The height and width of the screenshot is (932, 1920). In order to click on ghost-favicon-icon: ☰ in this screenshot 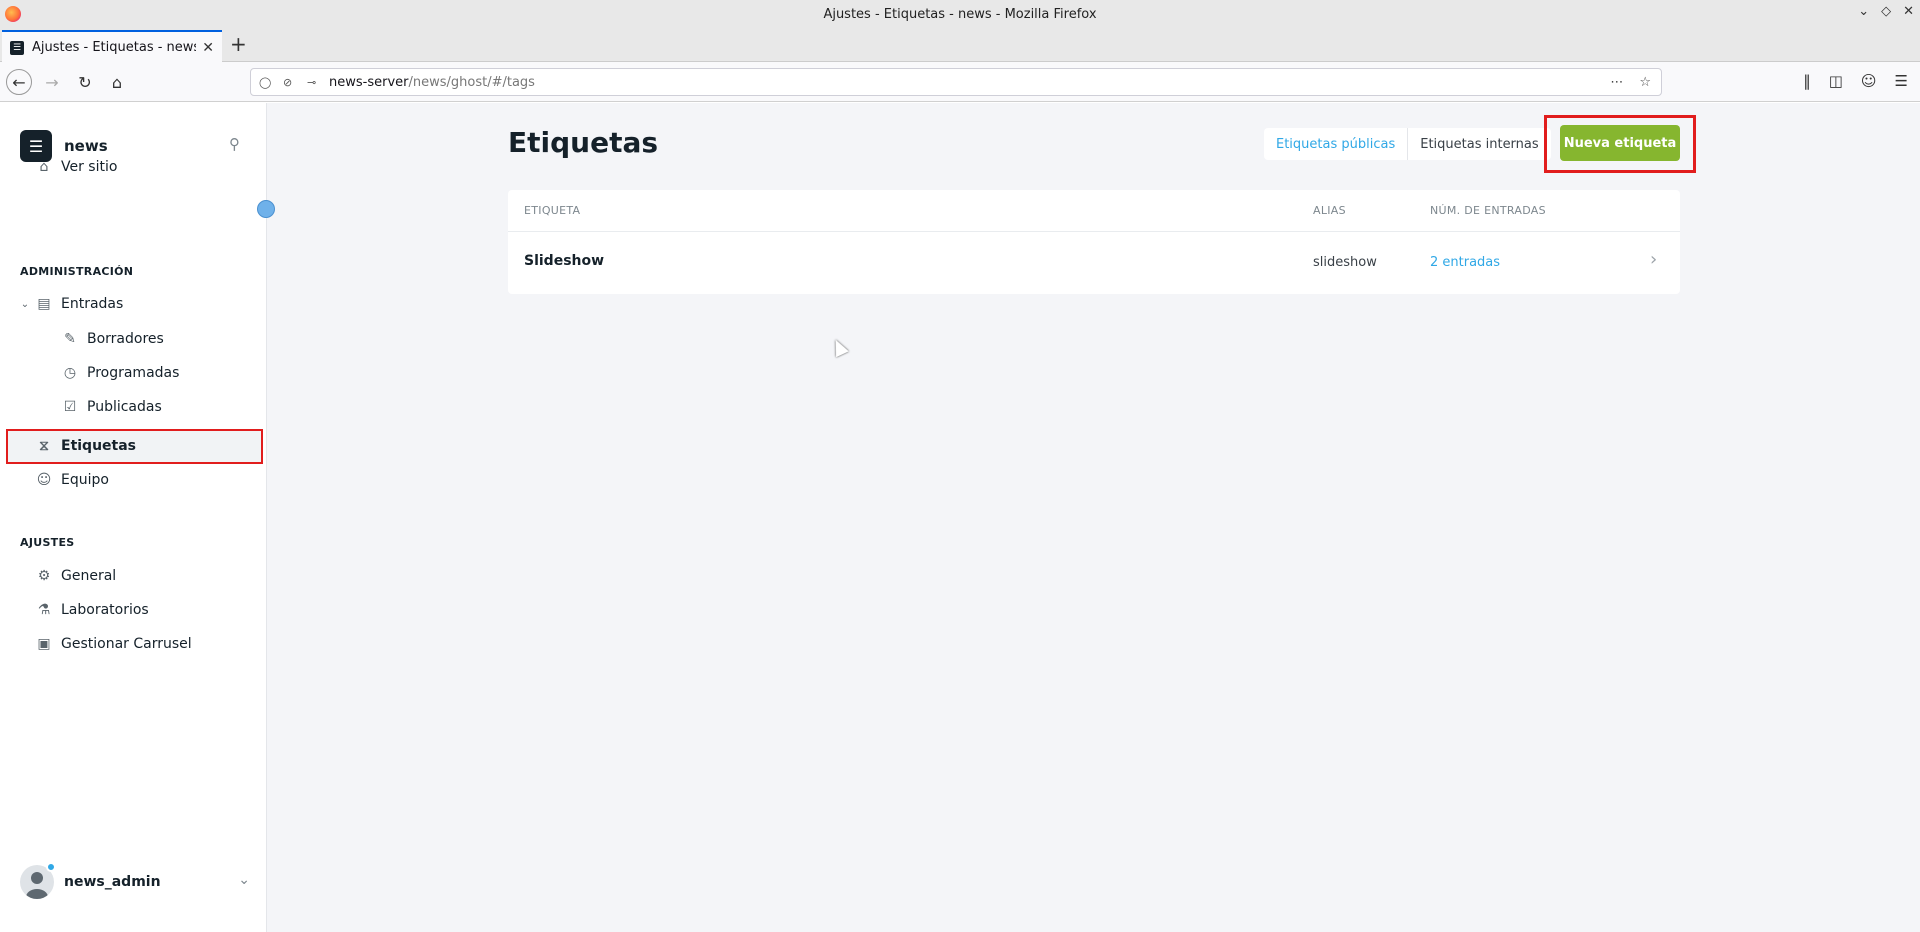, I will do `click(17, 47)`.